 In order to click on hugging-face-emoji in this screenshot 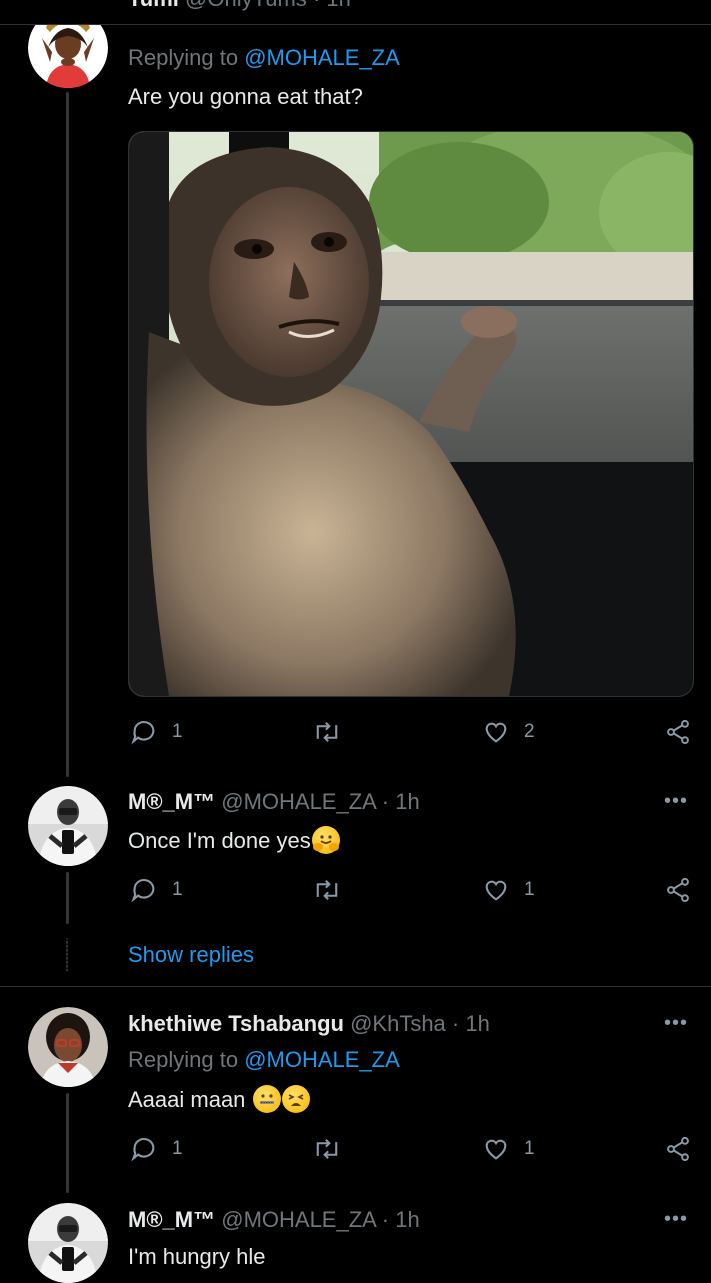, I will do `click(325, 840)`.